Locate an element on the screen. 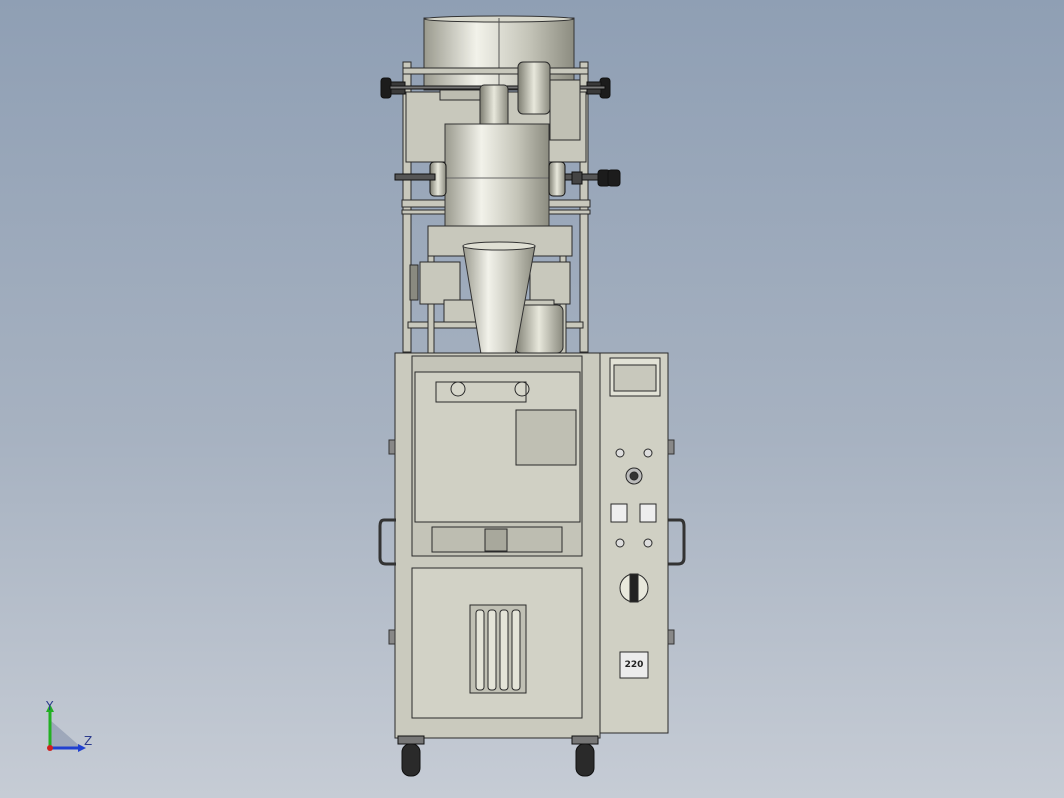 This screenshot has width=1064, height=798. hopper-drum is located at coordinates (499, 53).